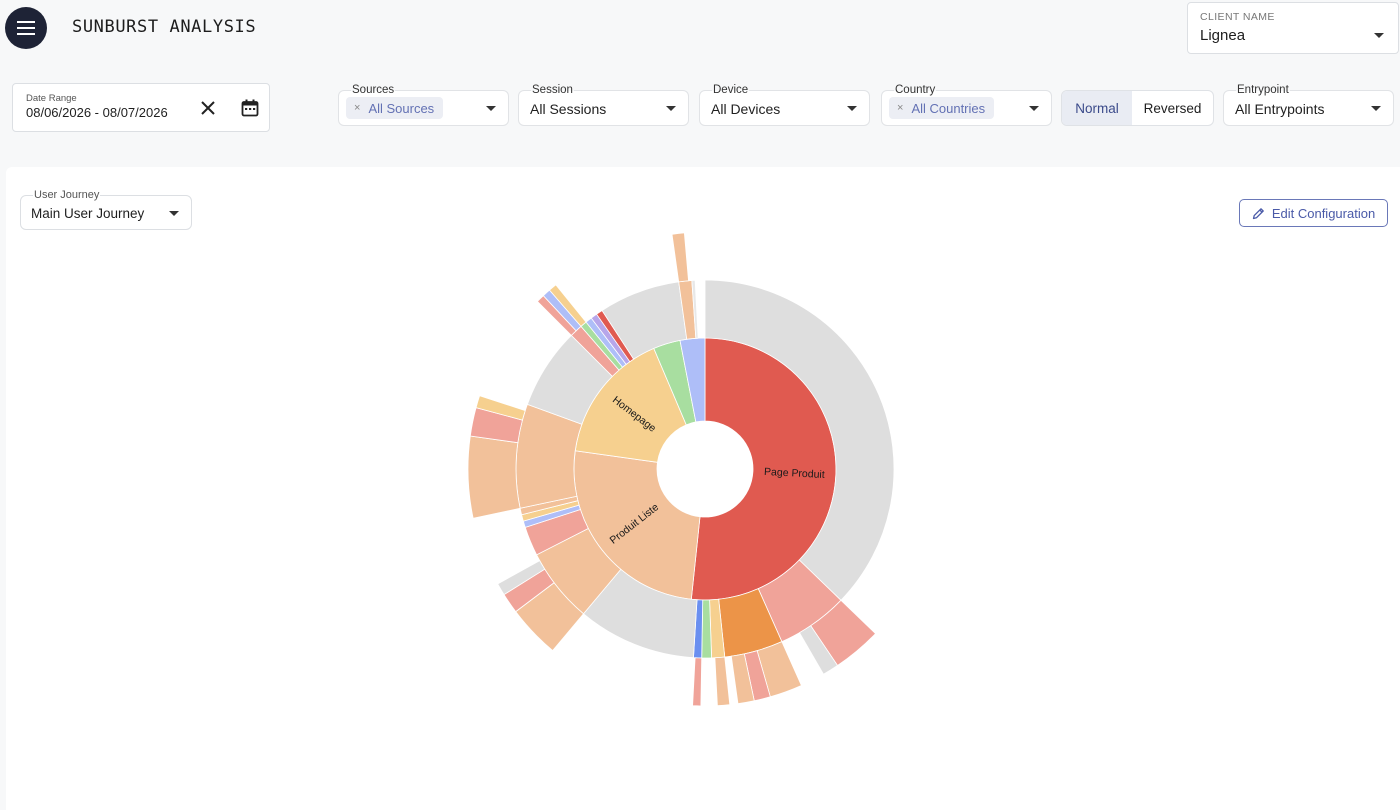  I want to click on direction-toggle: Normal Reversed, so click(1137, 108).